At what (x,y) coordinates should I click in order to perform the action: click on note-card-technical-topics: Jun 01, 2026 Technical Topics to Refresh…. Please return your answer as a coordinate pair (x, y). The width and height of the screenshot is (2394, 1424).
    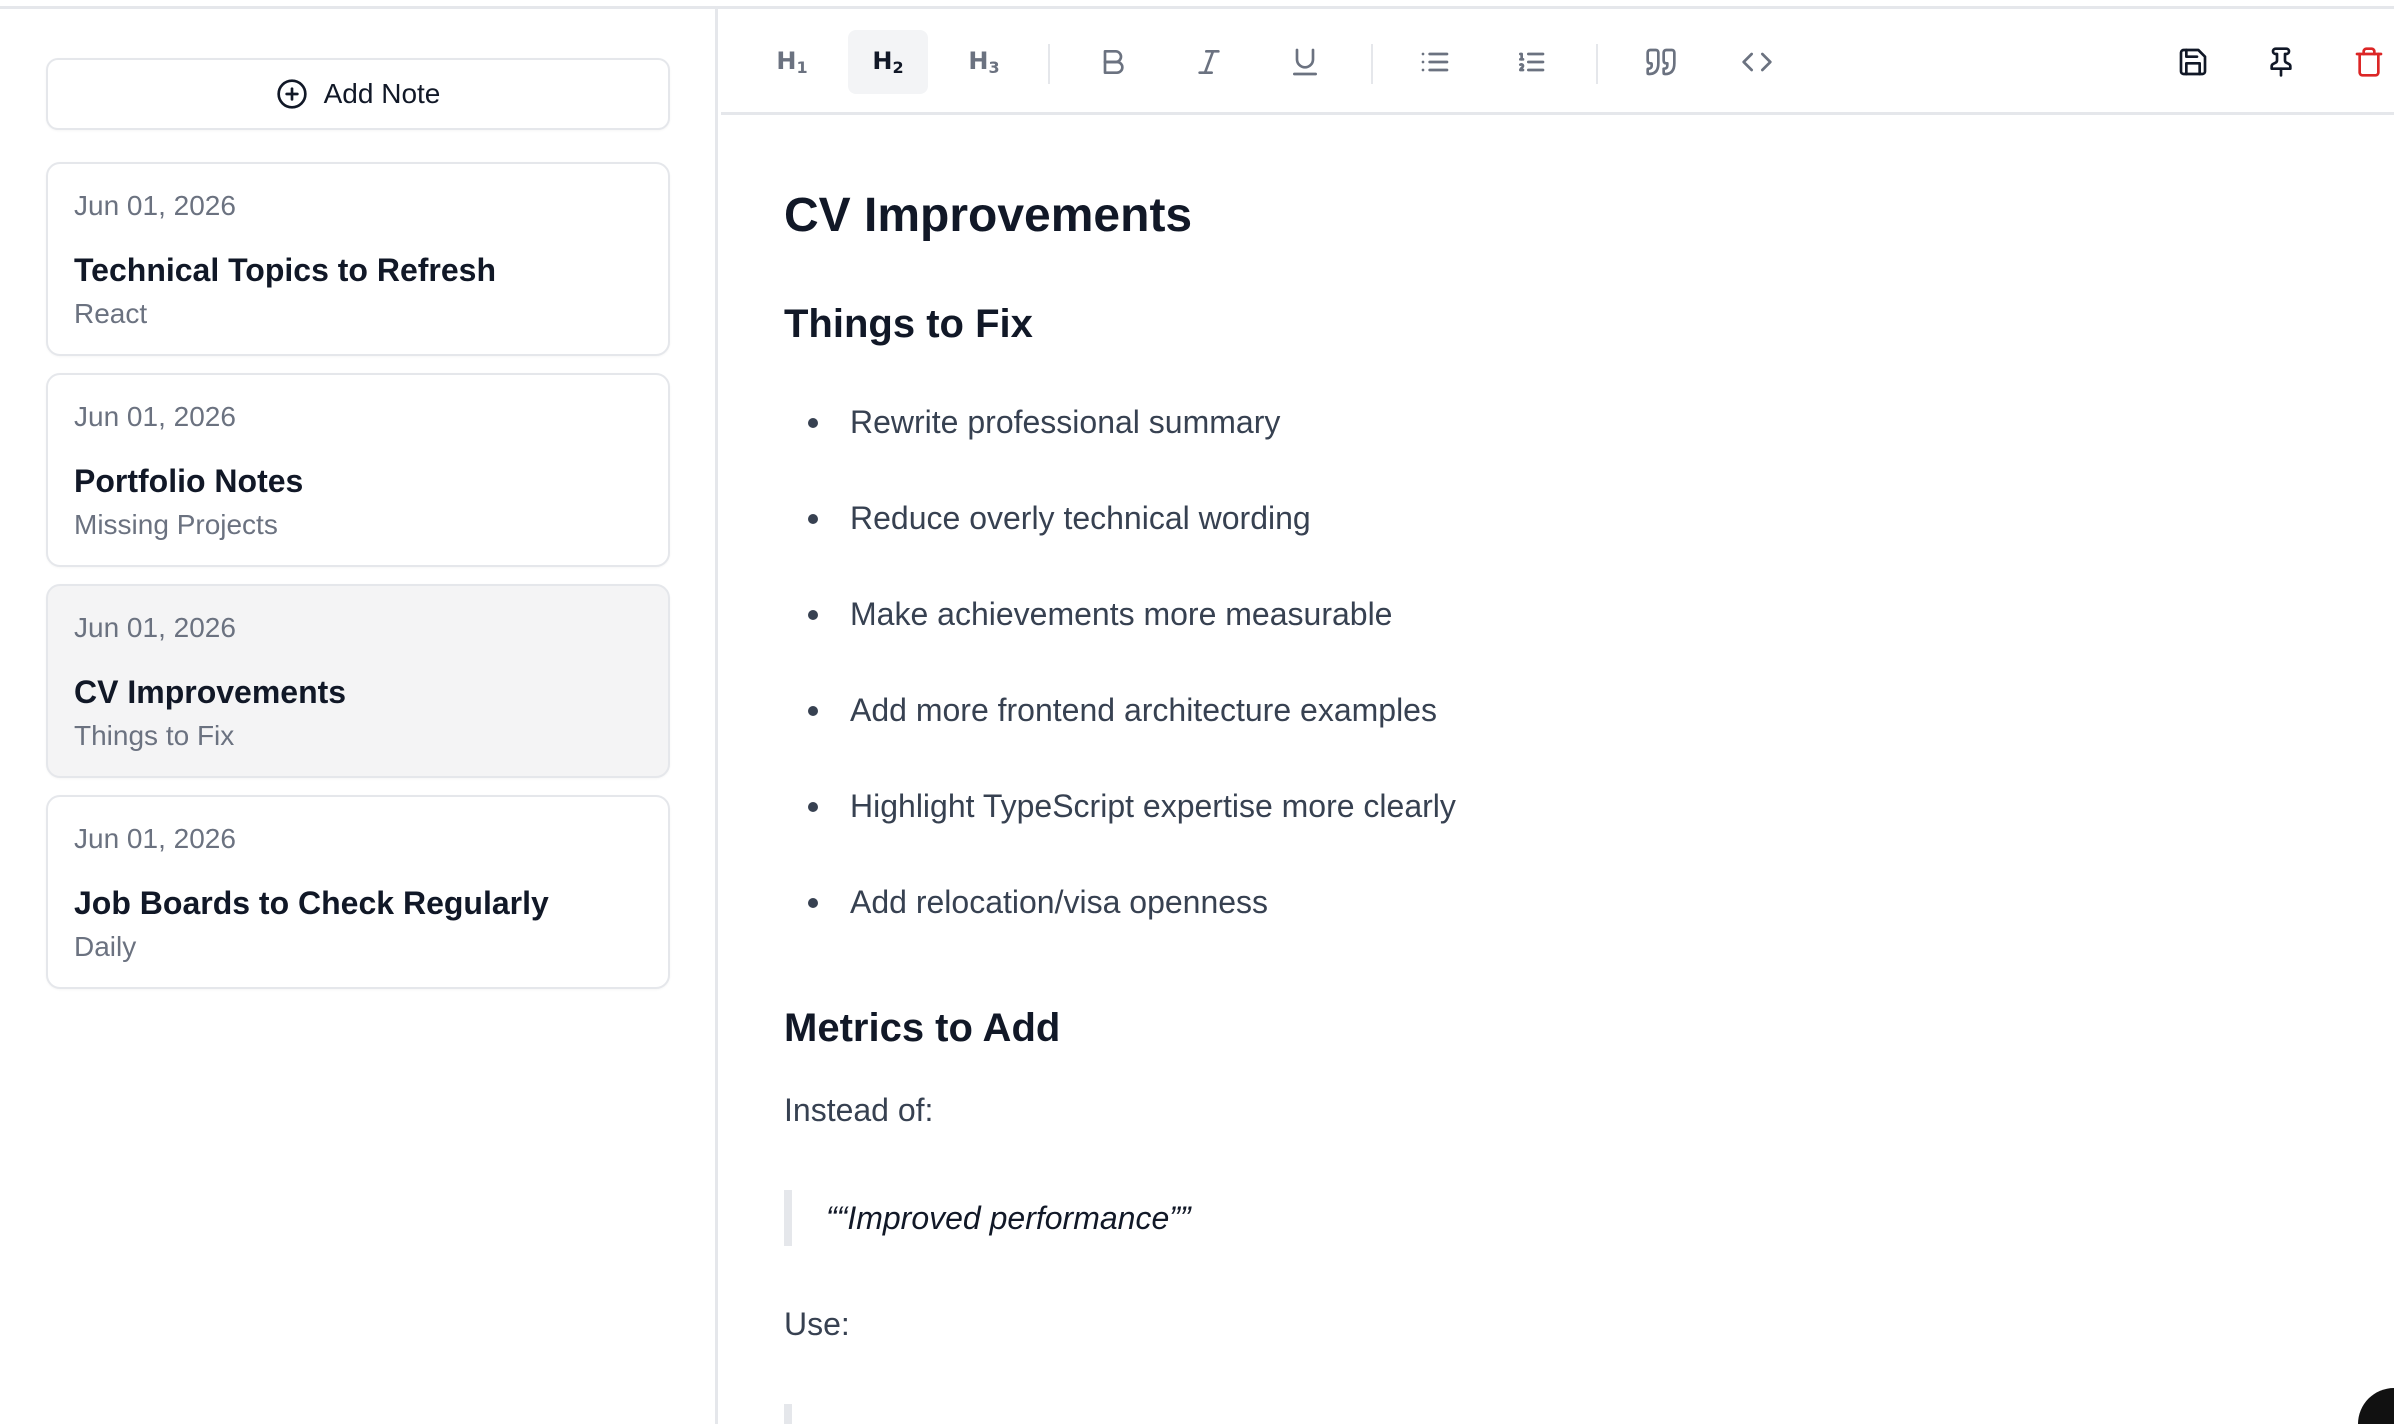
    Looking at the image, I should click on (358, 259).